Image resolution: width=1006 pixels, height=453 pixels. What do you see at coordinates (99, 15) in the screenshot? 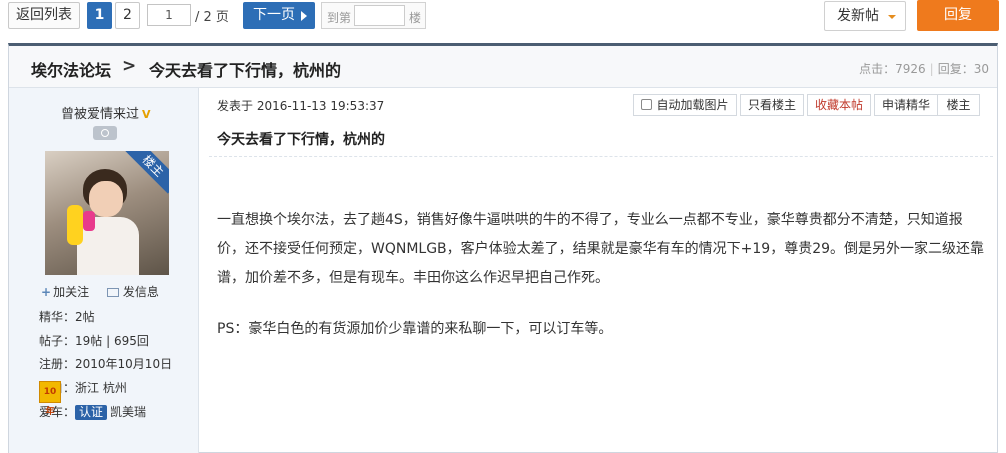
I see `page-1-button: 1` at bounding box center [99, 15].